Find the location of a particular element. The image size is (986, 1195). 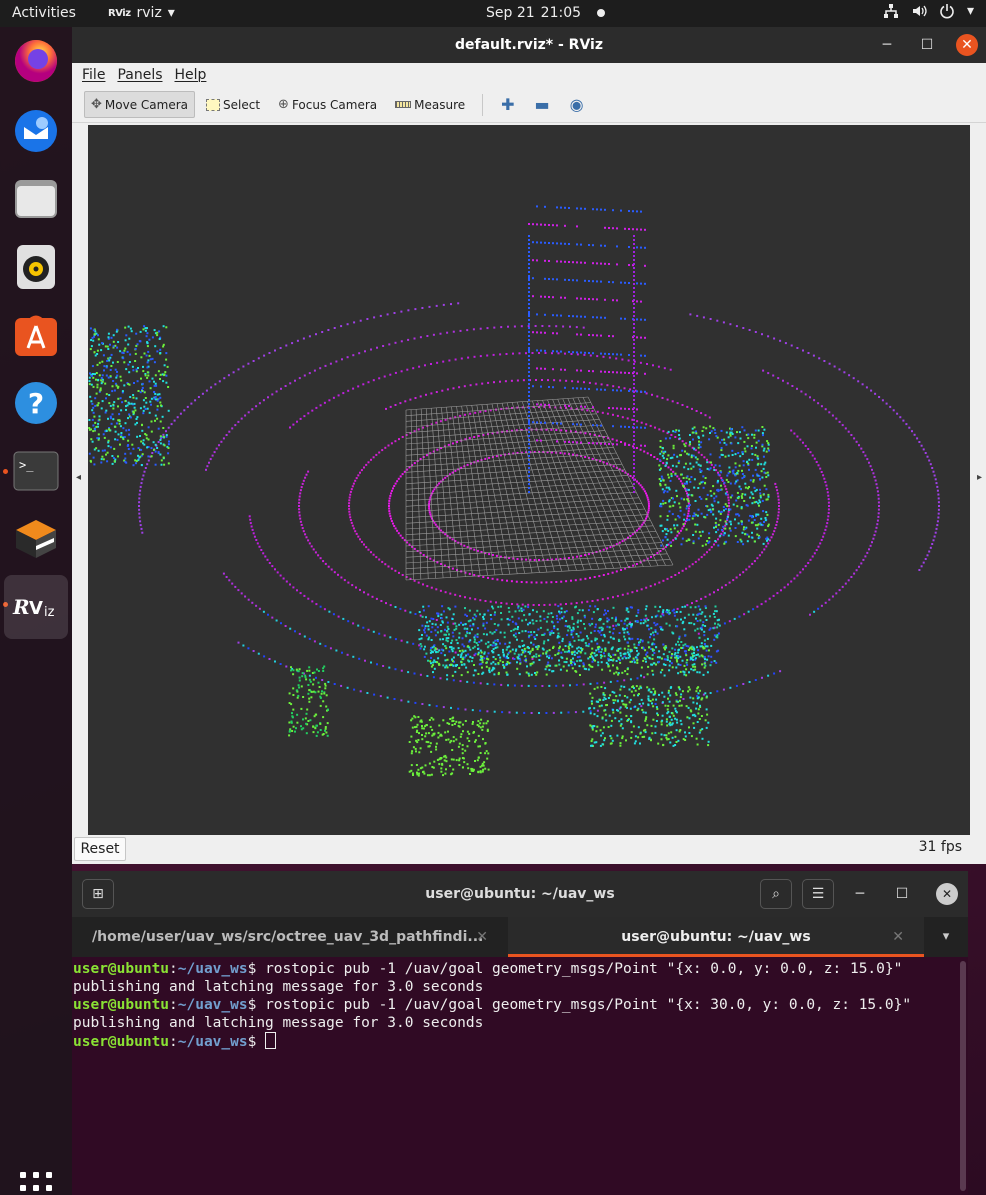

system-tray: ▾ is located at coordinates (928, 11).